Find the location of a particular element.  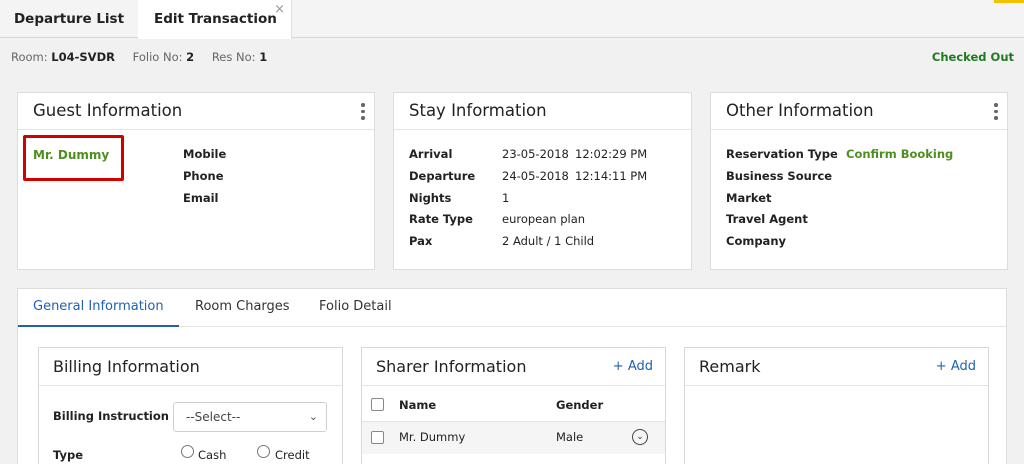

res-label: Res No: is located at coordinates (233, 57).